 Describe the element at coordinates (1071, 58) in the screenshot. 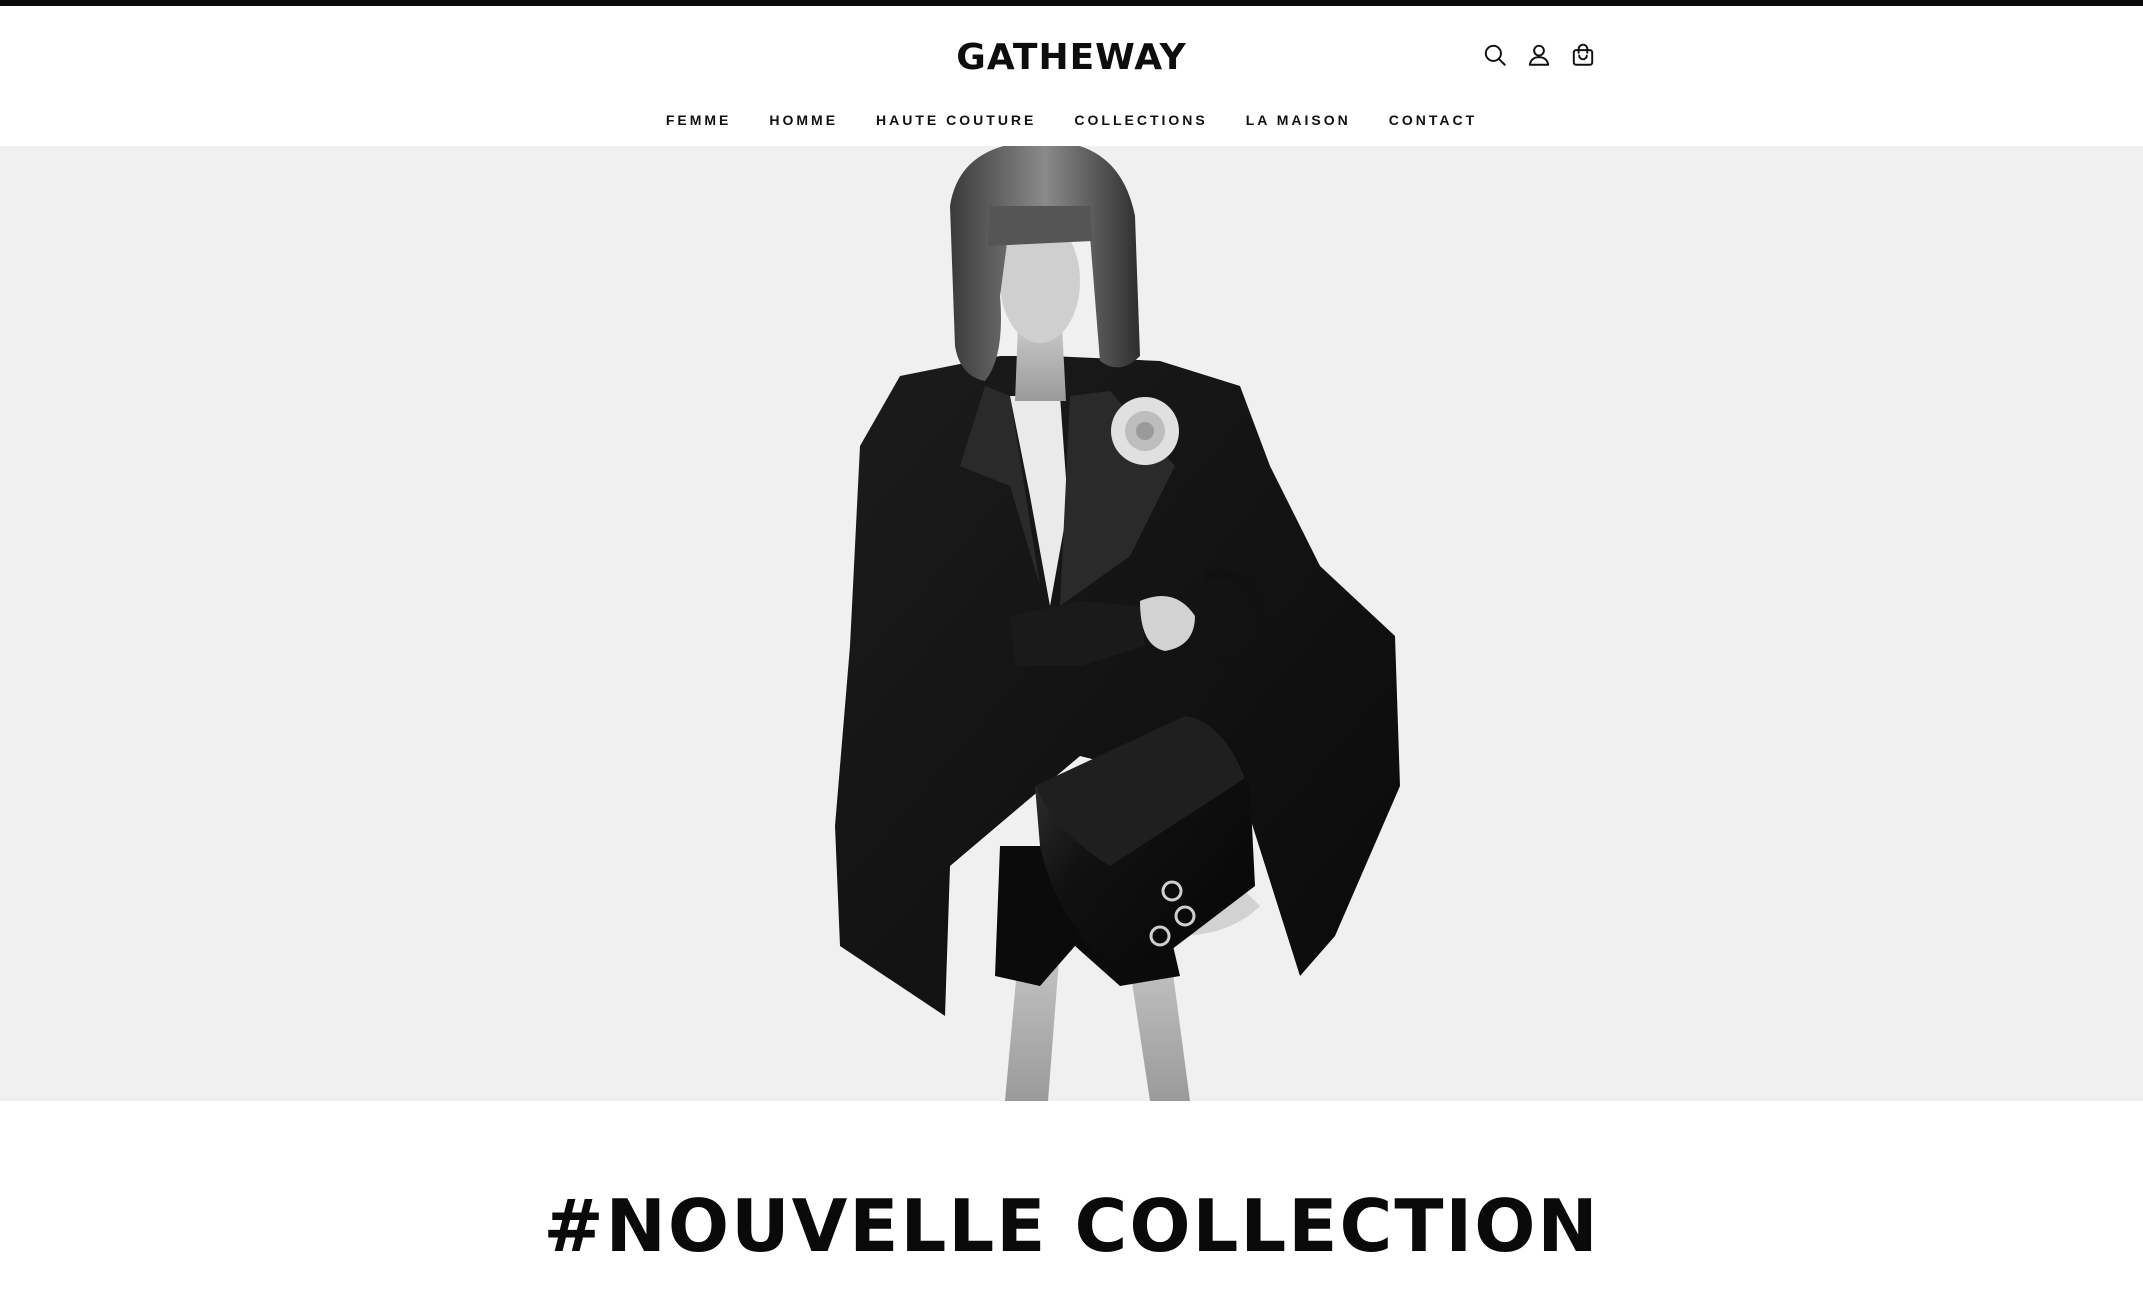

I see `brand-logo: GATHEWAY` at that location.